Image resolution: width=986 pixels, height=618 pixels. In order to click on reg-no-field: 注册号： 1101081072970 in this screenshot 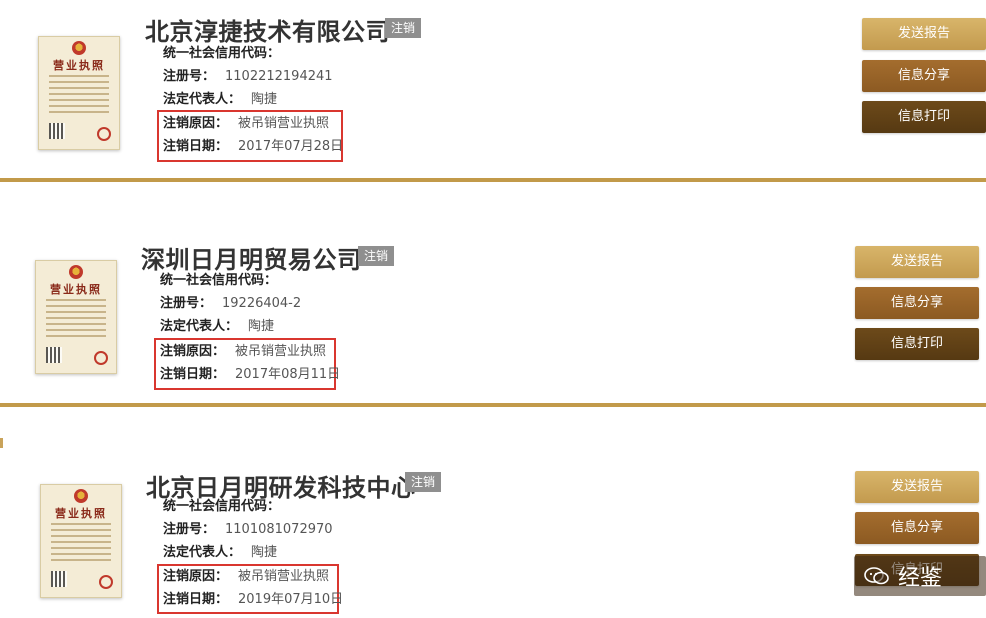, I will do `click(248, 529)`.